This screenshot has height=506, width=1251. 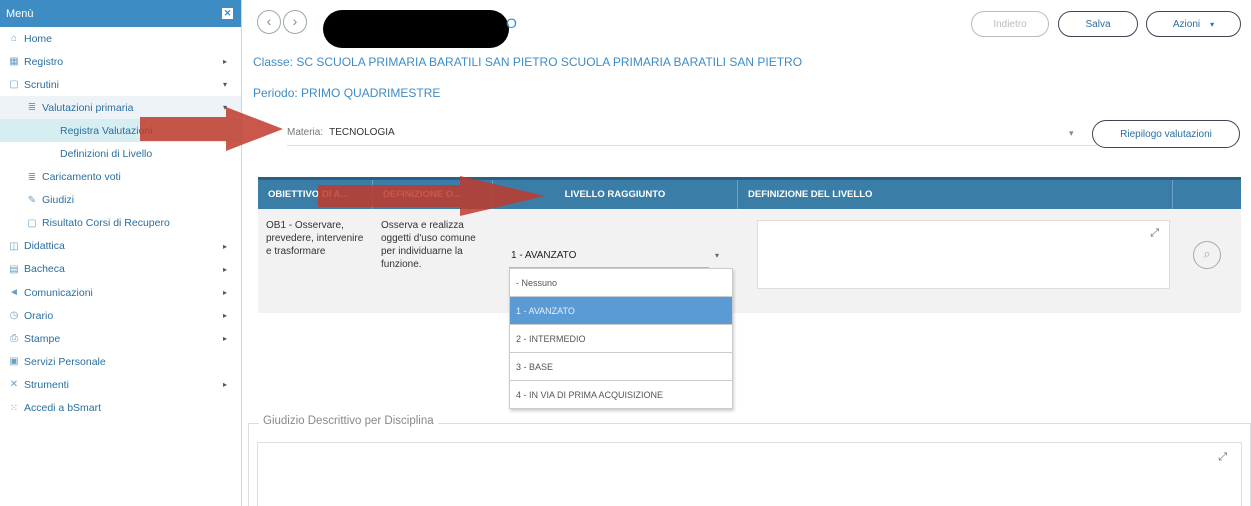 What do you see at coordinates (211, 129) in the screenshot?
I see `annotation-arrow-left` at bounding box center [211, 129].